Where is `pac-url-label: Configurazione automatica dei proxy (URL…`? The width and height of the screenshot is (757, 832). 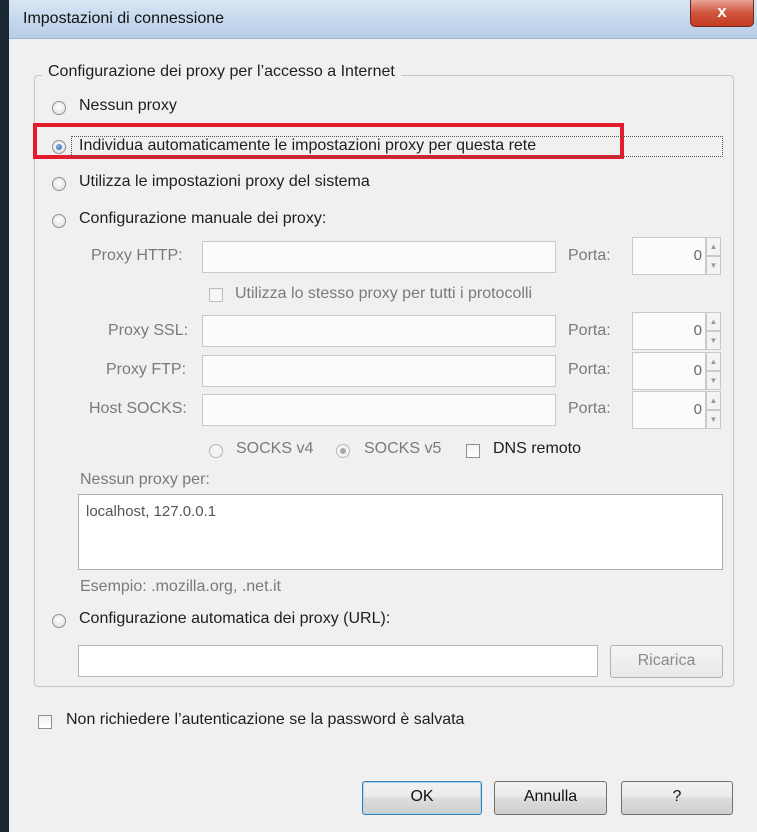 pac-url-label: Configurazione automatica dei proxy (URL… is located at coordinates (234, 619).